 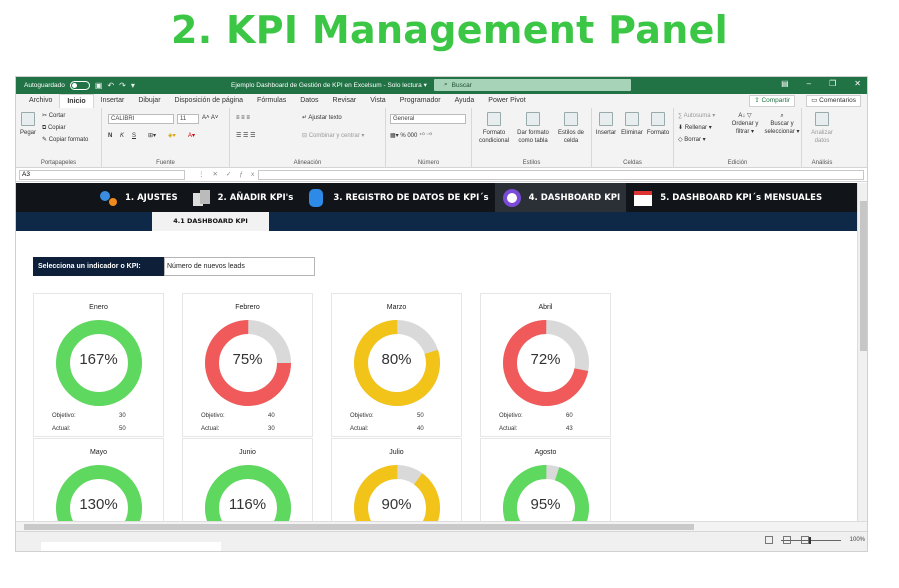 I want to click on ribbon-display-icon: ▤, so click(x=785, y=83).